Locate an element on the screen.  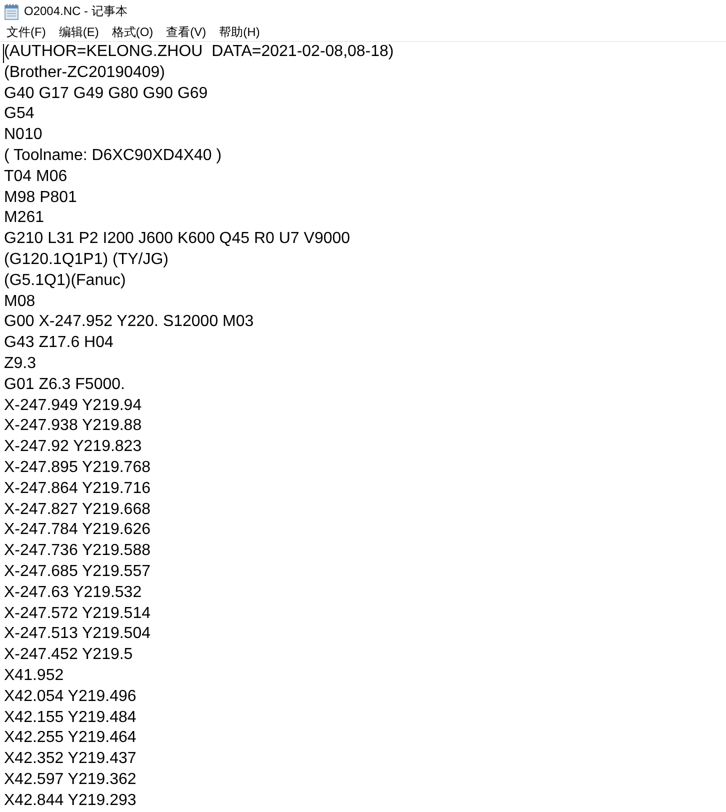
code-line: X42.844 Y219.293 is located at coordinates (70, 800).